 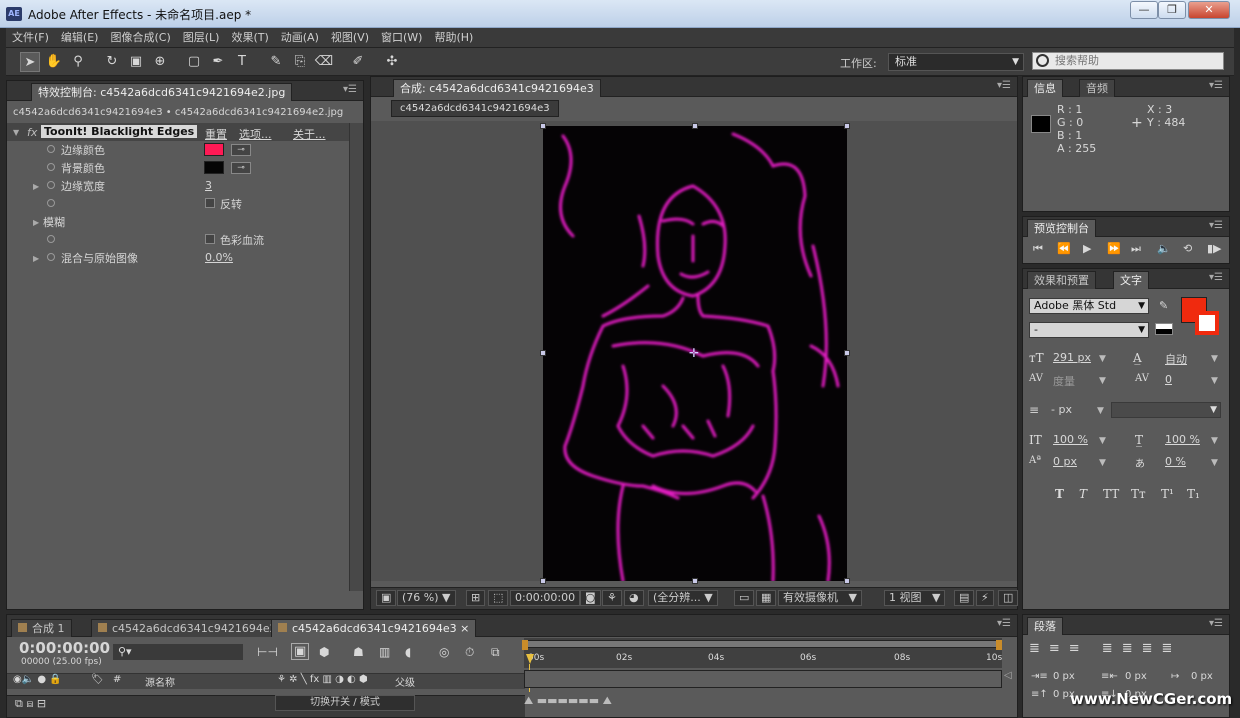 I want to click on superscript-button: T¹, so click(x=1167, y=494).